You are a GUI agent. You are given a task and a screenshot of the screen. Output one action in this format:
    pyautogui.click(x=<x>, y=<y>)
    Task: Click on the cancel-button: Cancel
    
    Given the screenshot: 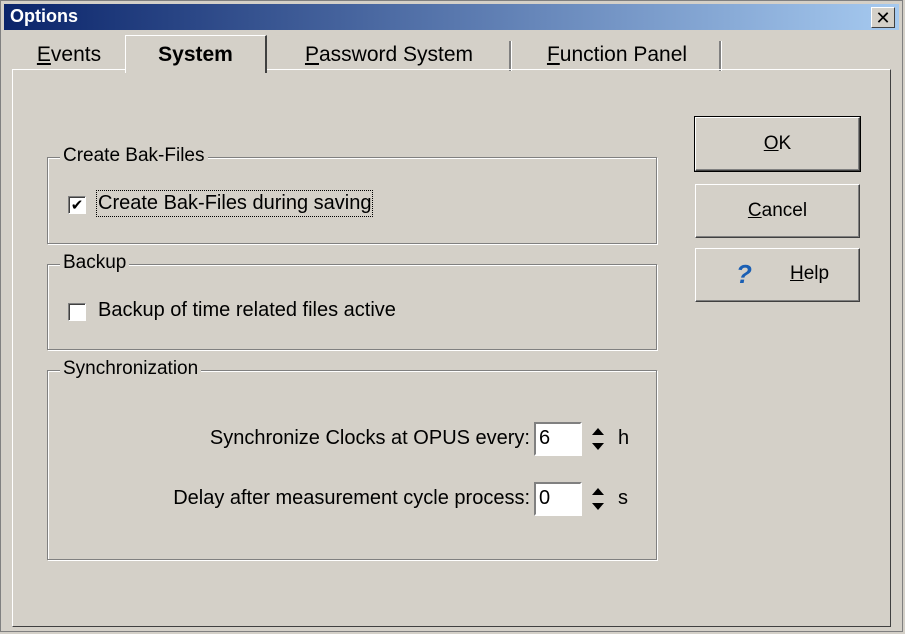 What is the action you would take?
    pyautogui.click(x=777, y=211)
    